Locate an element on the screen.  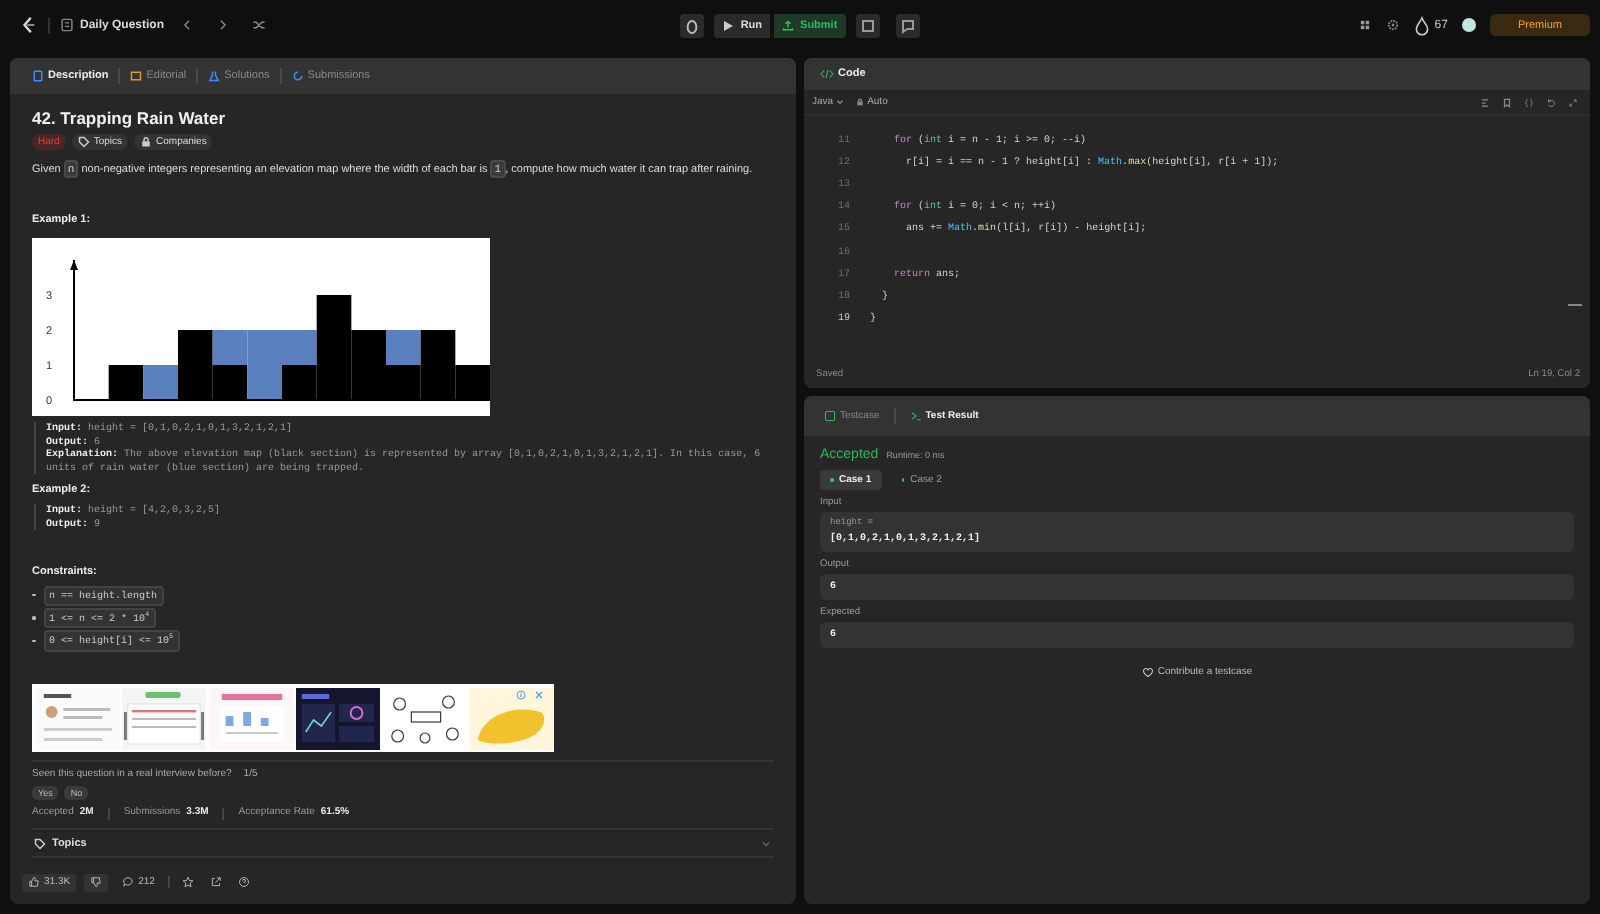
dislike-button is located at coordinates (96, 882).